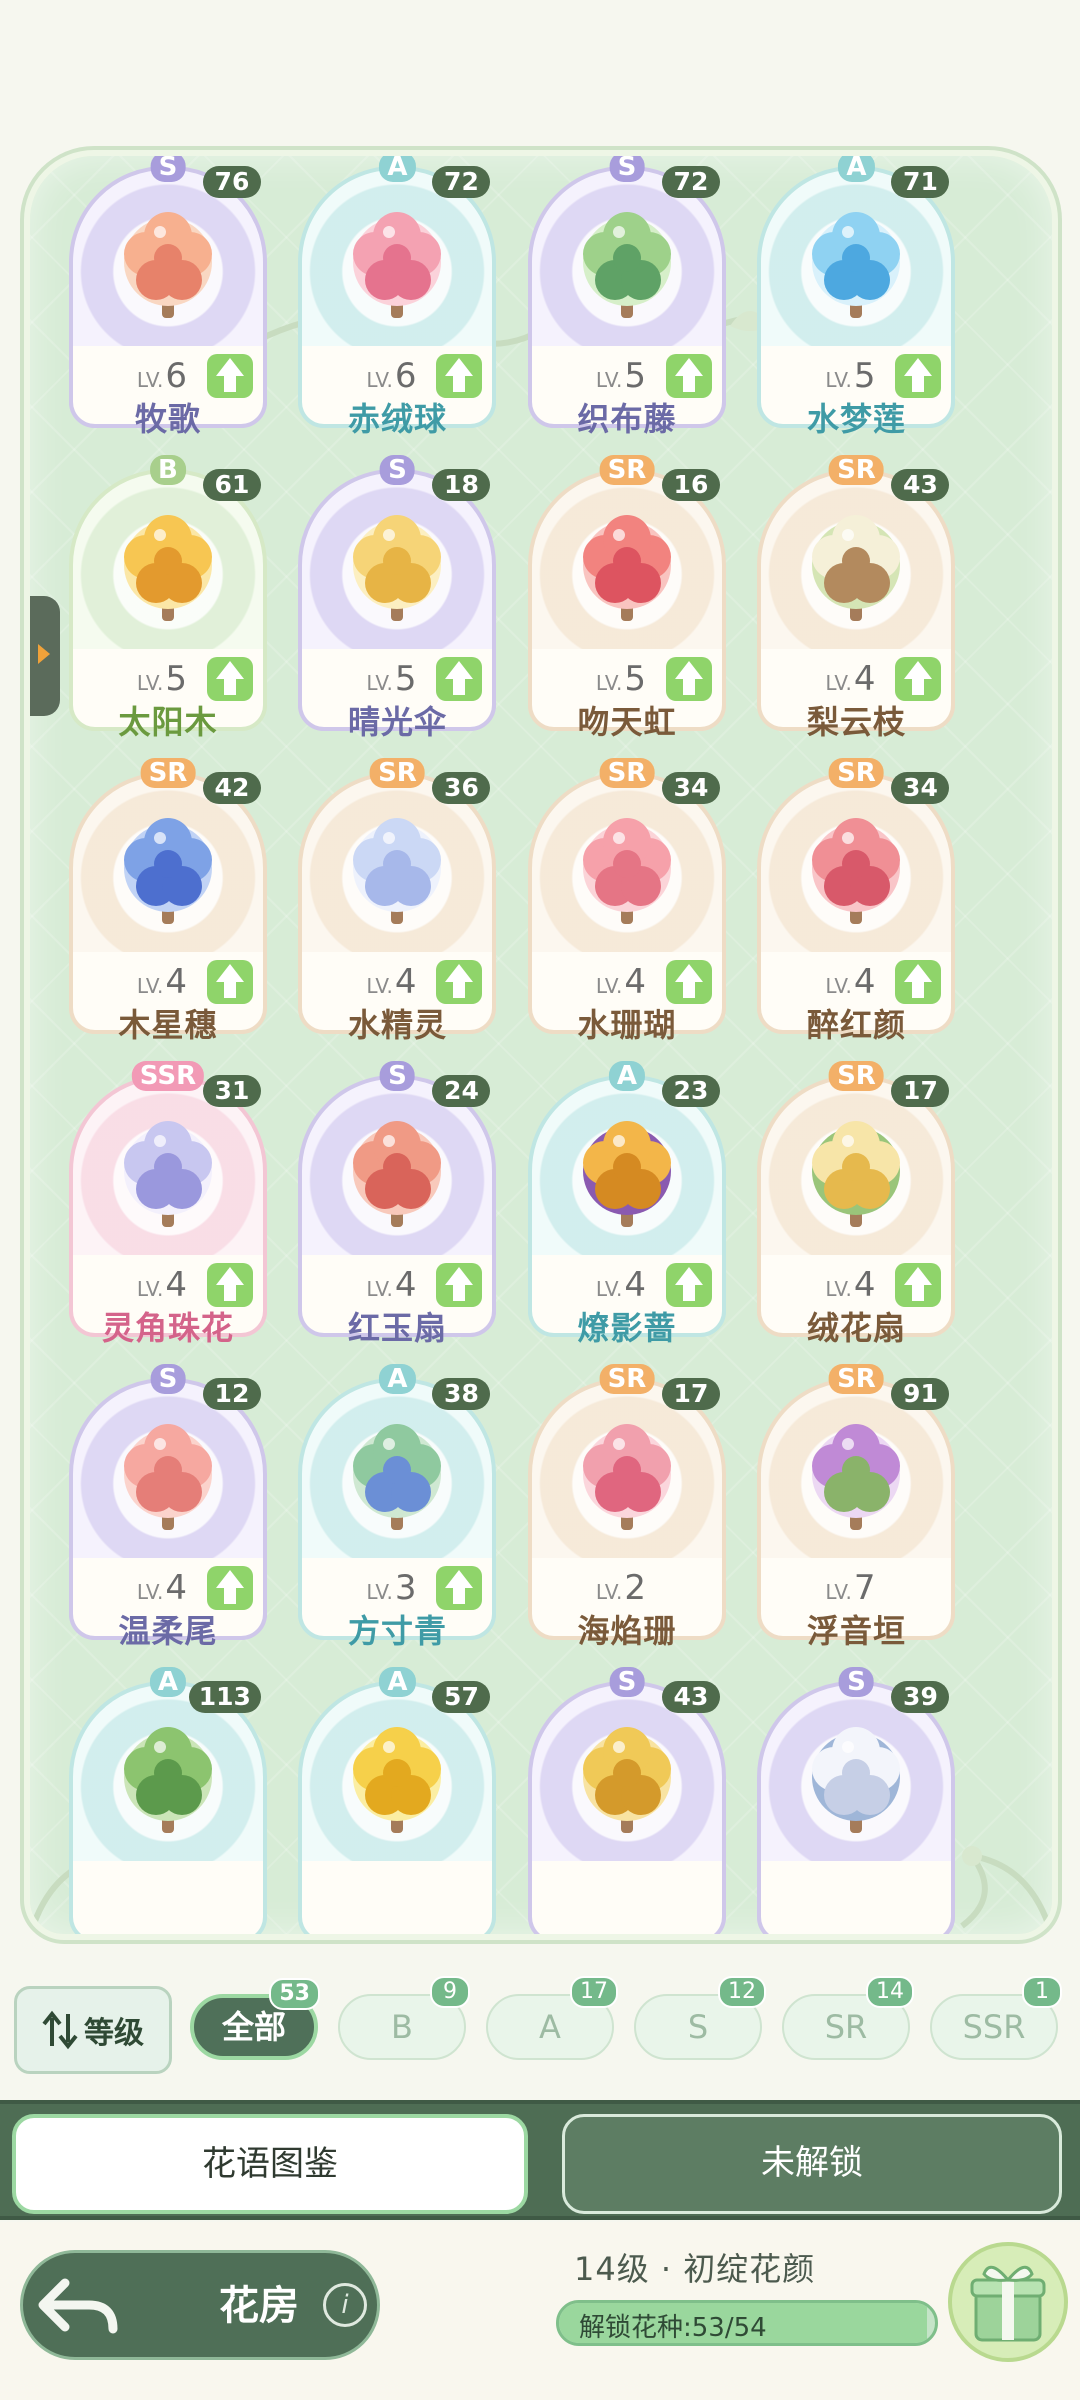 The image size is (1080, 2400). What do you see at coordinates (168, 297) in the screenshot?
I see `flower-card: S 76 LV.6 牧歌` at bounding box center [168, 297].